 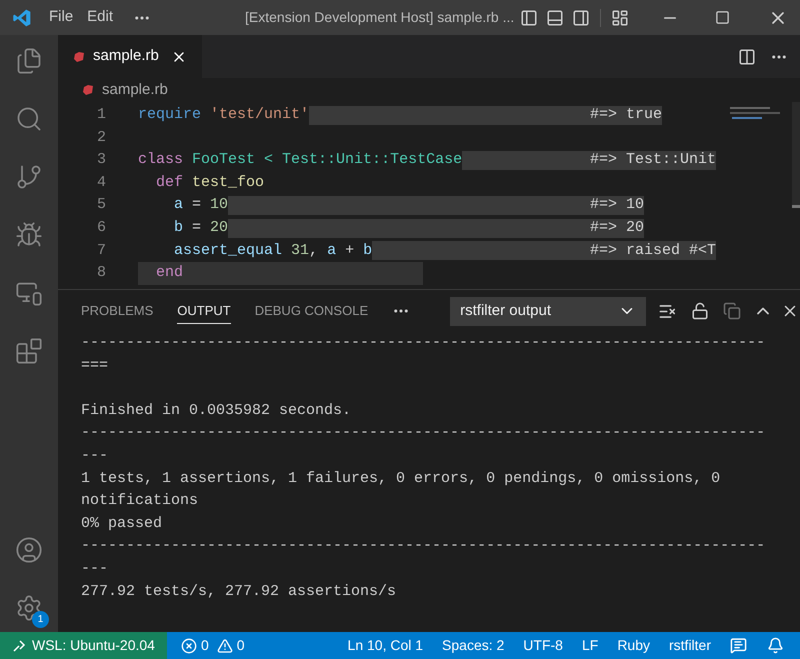 I want to click on output-line: 1 tests, 1 assertions, 1 failures, 0 errors, 0 pendings, 0 omissions, 0, so click(x=400, y=478).